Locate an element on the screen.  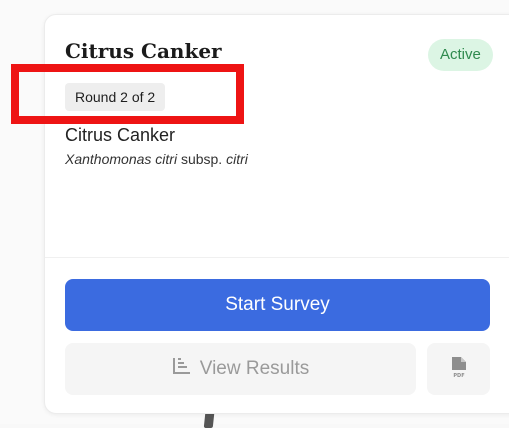
export-pdf-button: PDF is located at coordinates (458, 369).